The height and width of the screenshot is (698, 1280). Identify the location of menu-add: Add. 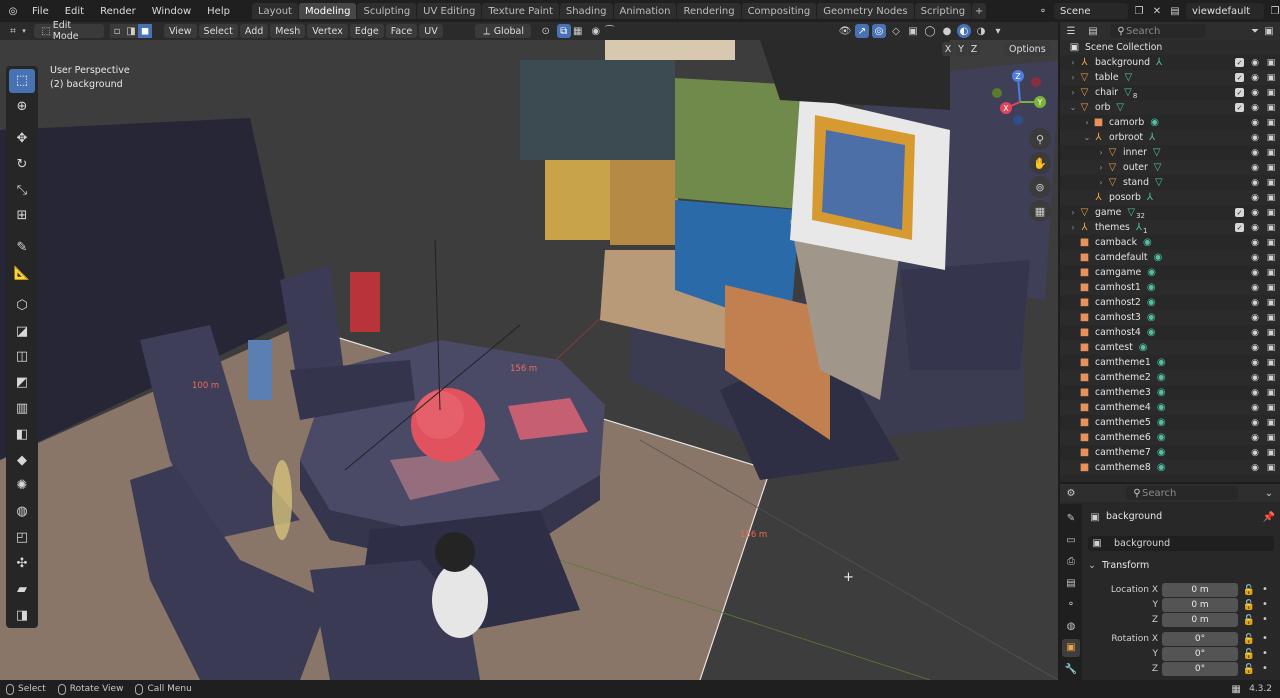
(254, 31).